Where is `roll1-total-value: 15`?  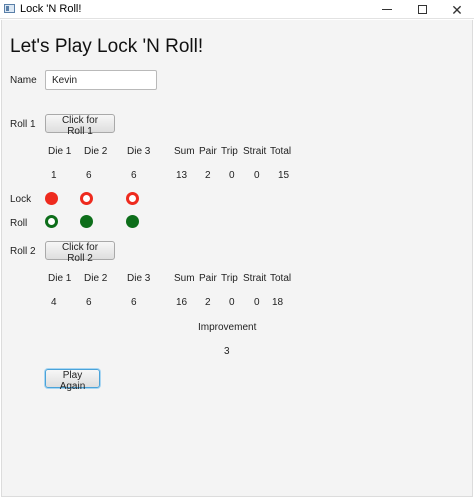
roll1-total-value: 15 is located at coordinates (284, 175).